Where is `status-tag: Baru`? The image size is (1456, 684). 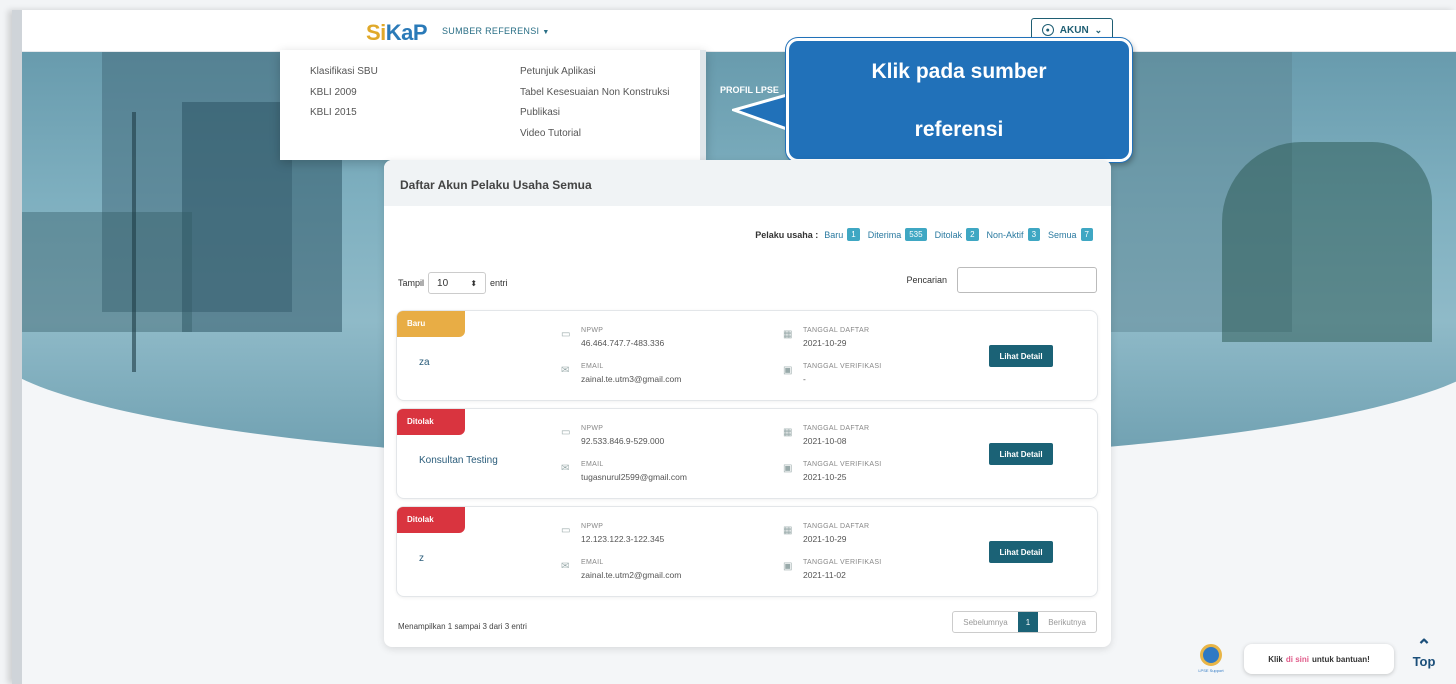
status-tag: Baru is located at coordinates (431, 324).